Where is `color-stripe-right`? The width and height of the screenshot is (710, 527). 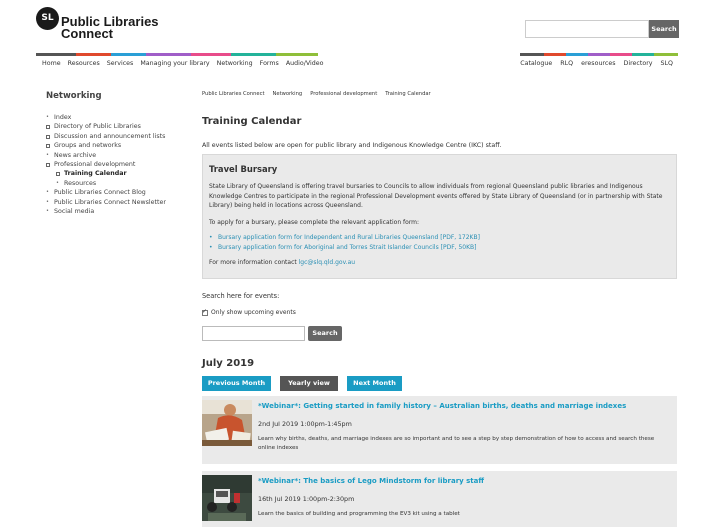
color-stripe-right is located at coordinates (599, 54).